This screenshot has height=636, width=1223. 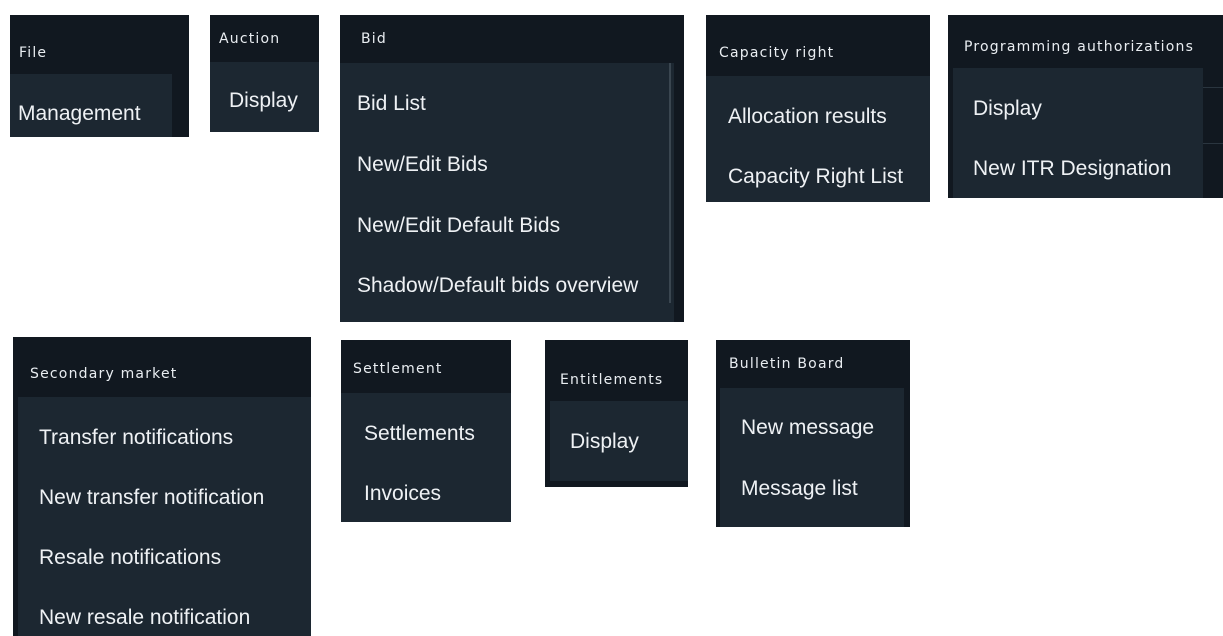 I want to click on capacity-right-menu-title: Capacity right, so click(x=824, y=53).